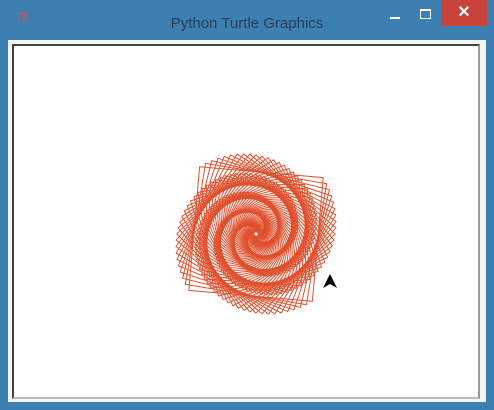 The width and height of the screenshot is (494, 410). I want to click on minimize-icon, so click(395, 18).